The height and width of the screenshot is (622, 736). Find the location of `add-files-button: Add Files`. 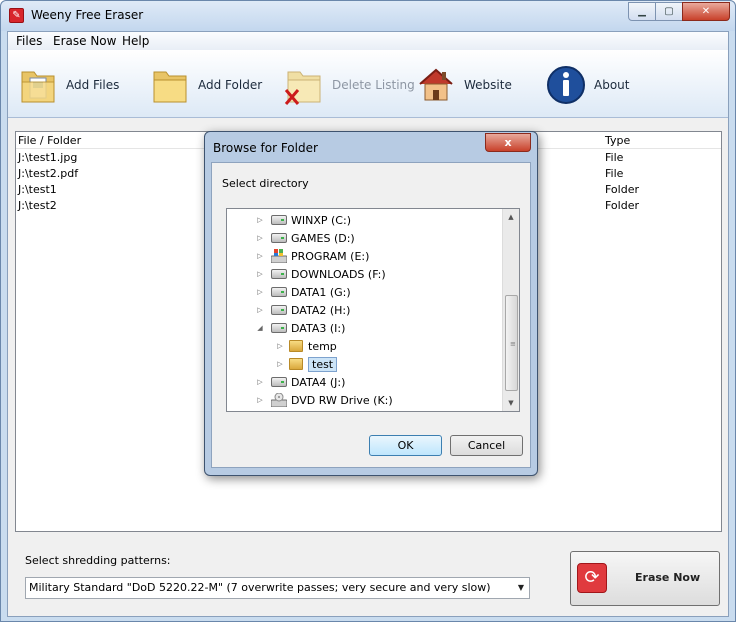

add-files-button: Add Files is located at coordinates (68, 85).